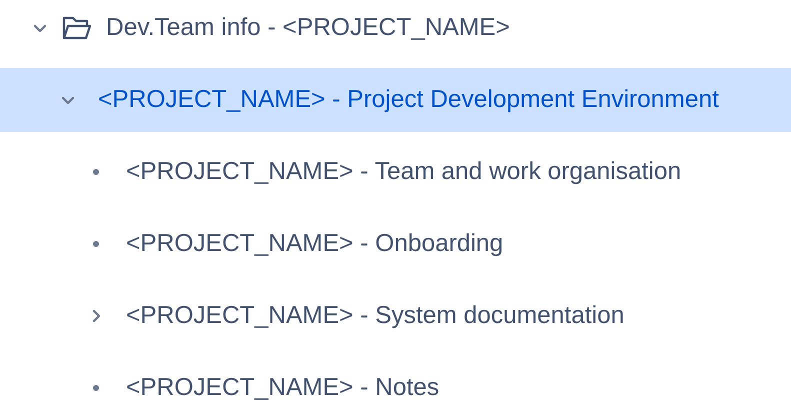 The image size is (791, 403). Describe the element at coordinates (395, 388) in the screenshot. I see `tree-item: <PROJECT_NAME> - Notes` at that location.